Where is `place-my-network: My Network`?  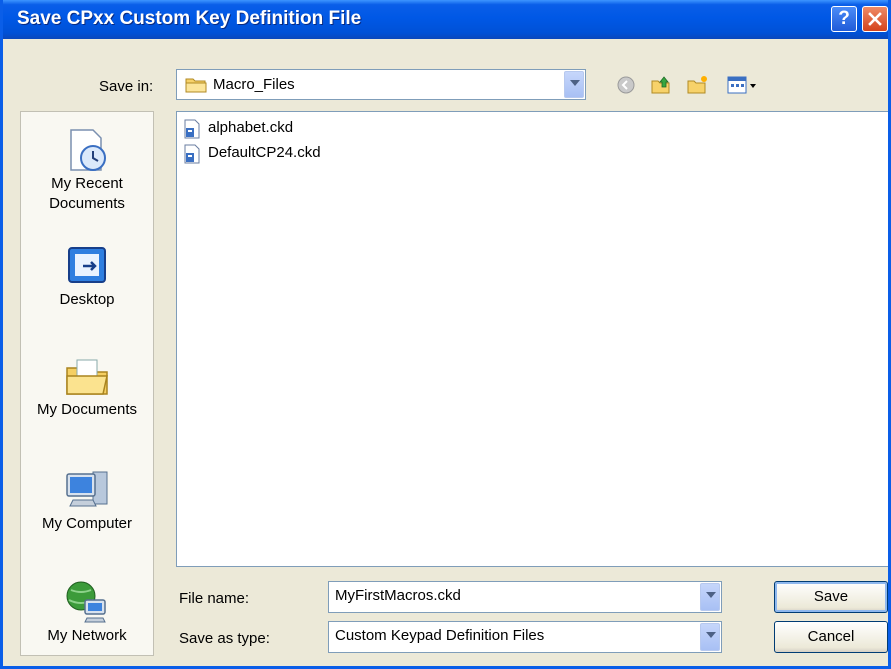
place-my-network: My Network is located at coordinates (87, 612).